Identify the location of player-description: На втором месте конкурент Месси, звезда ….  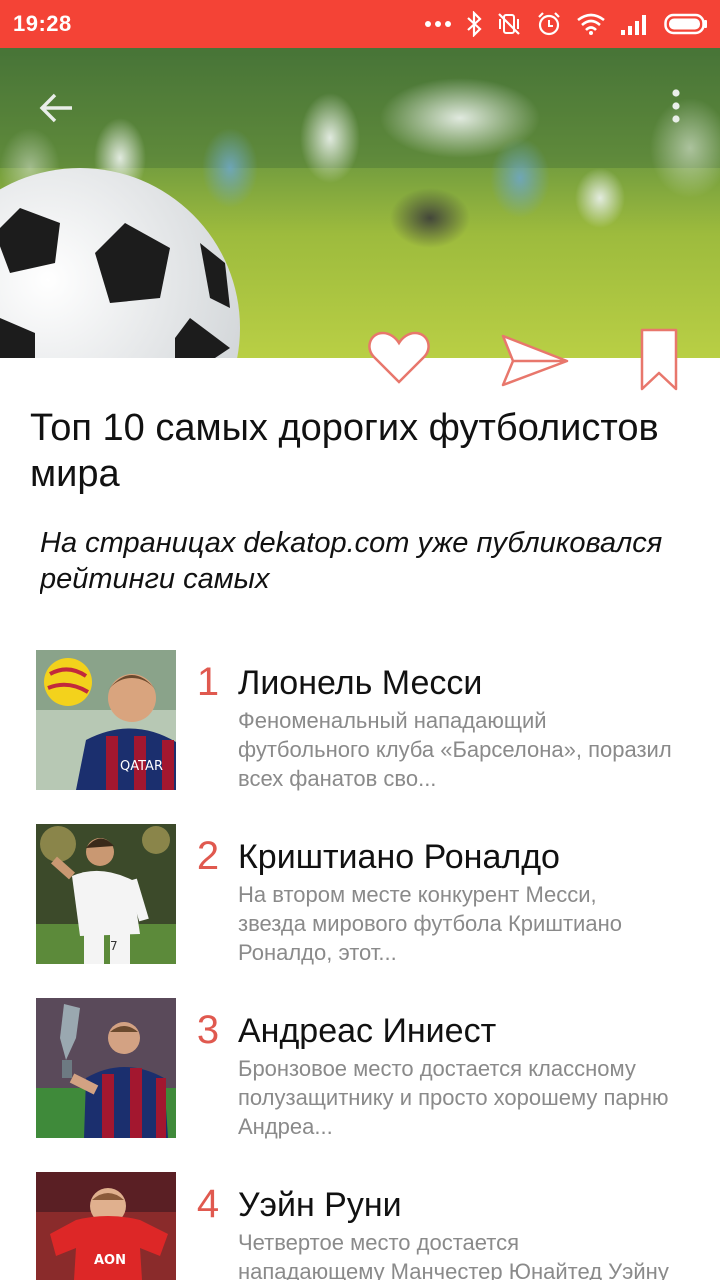
(430, 923).